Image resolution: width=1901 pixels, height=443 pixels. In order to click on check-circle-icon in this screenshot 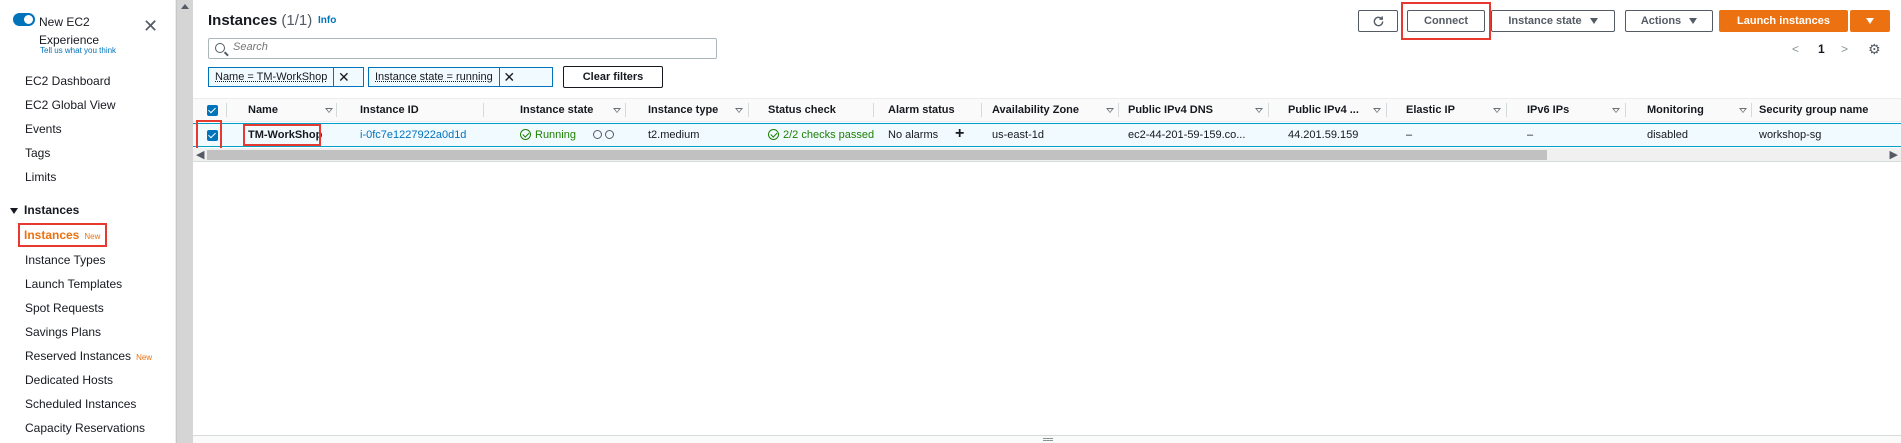, I will do `click(773, 134)`.